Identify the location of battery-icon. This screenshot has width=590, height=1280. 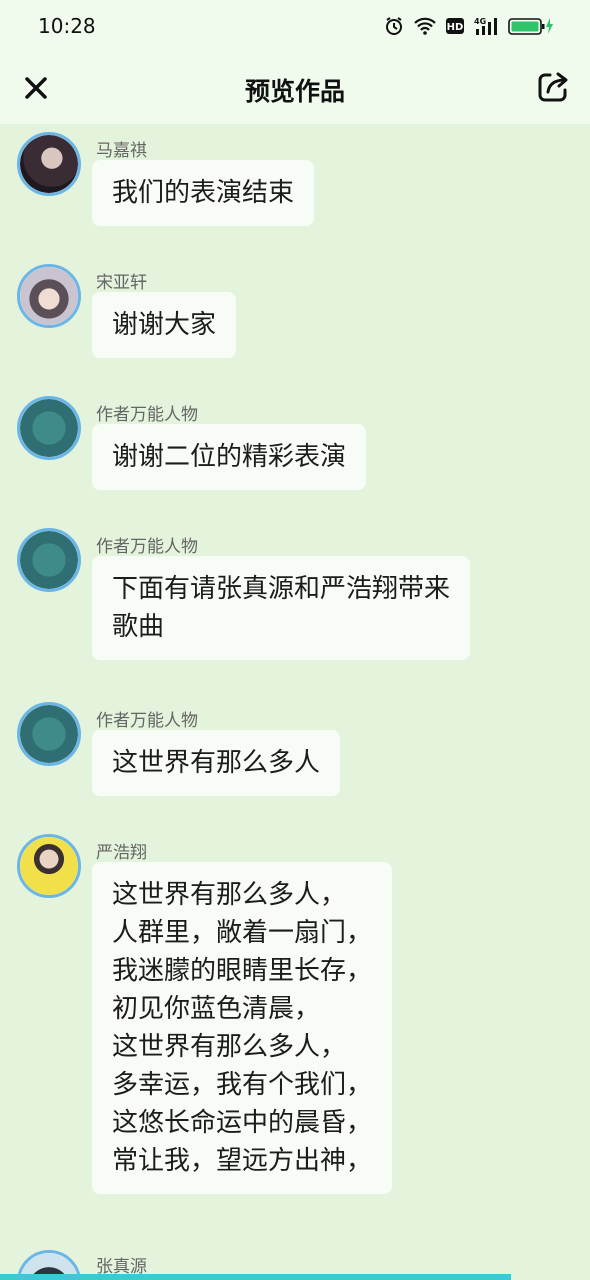
(531, 26).